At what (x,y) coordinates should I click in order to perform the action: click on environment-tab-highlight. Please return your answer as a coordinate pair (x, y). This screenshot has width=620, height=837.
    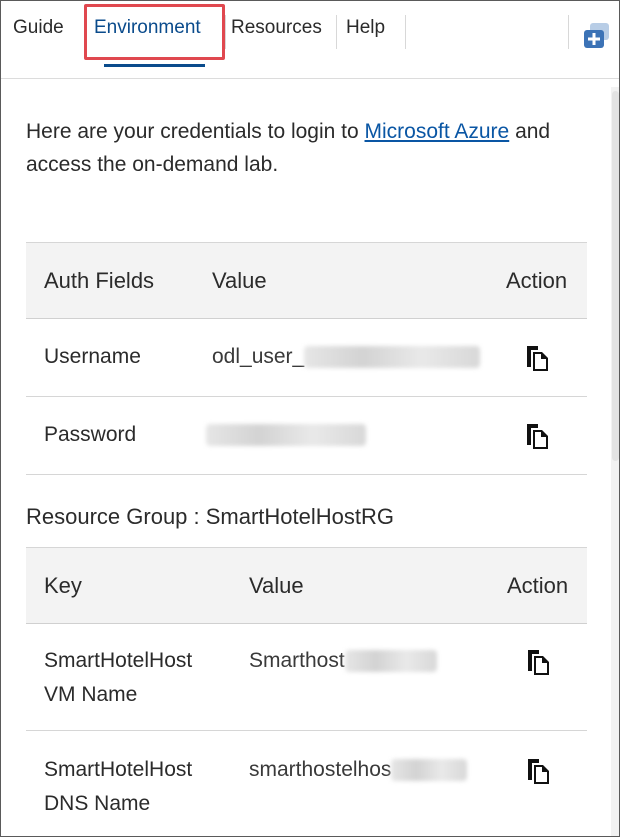
    Looking at the image, I should click on (154, 32).